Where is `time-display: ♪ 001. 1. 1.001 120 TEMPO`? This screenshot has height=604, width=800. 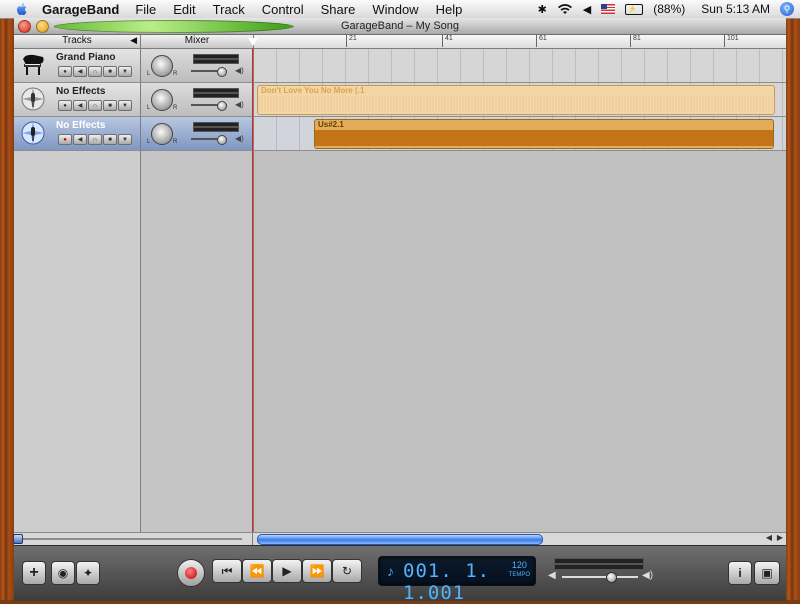 time-display: ♪ 001. 1. 1.001 120 TEMPO is located at coordinates (457, 580).